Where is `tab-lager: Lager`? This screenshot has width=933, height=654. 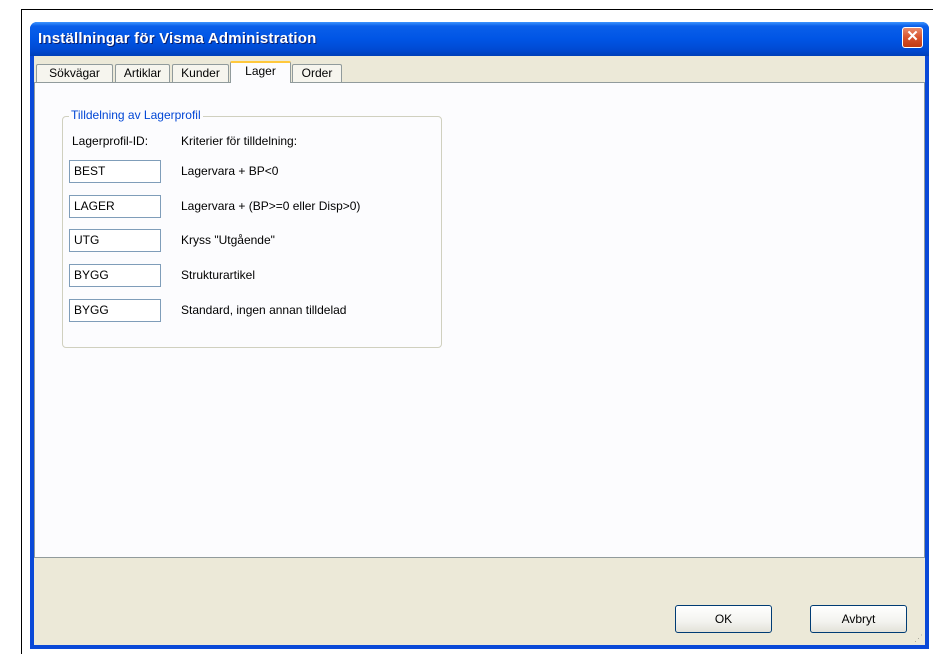 tab-lager: Lager is located at coordinates (260, 72).